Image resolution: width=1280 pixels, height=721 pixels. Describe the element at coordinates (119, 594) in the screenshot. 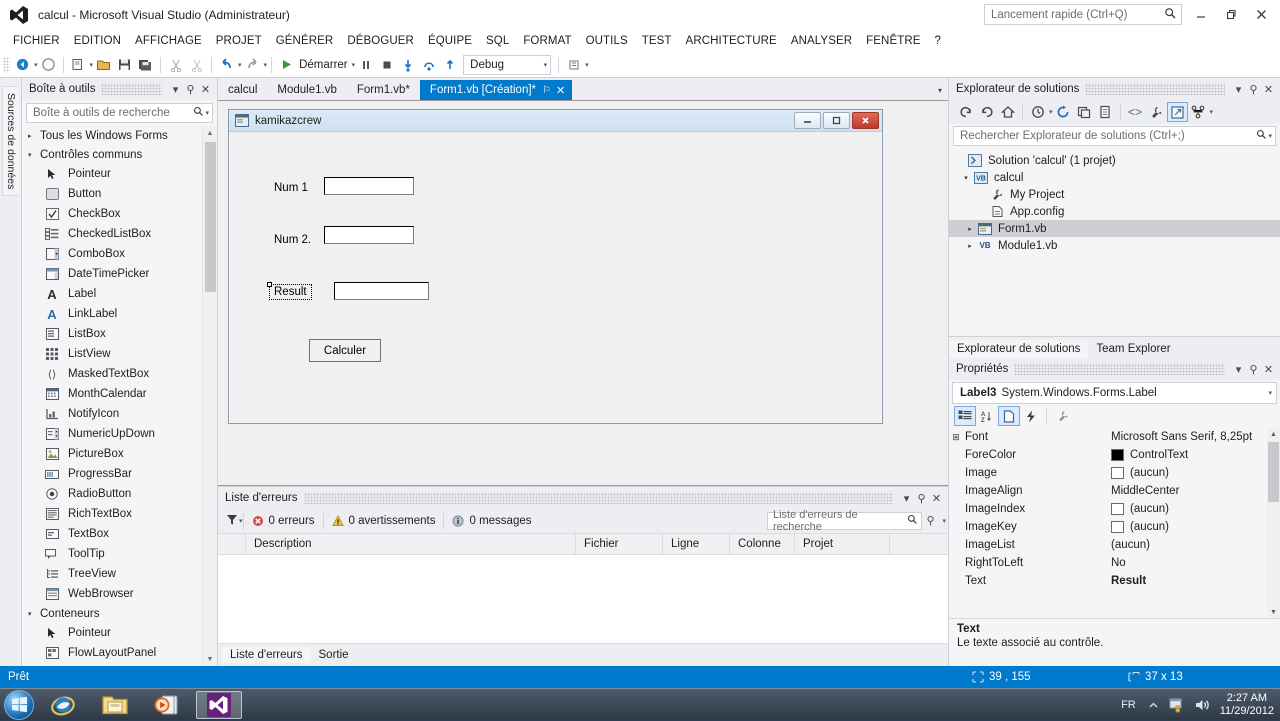

I see `toolbox-item-webbrowser: WebBrowser` at that location.